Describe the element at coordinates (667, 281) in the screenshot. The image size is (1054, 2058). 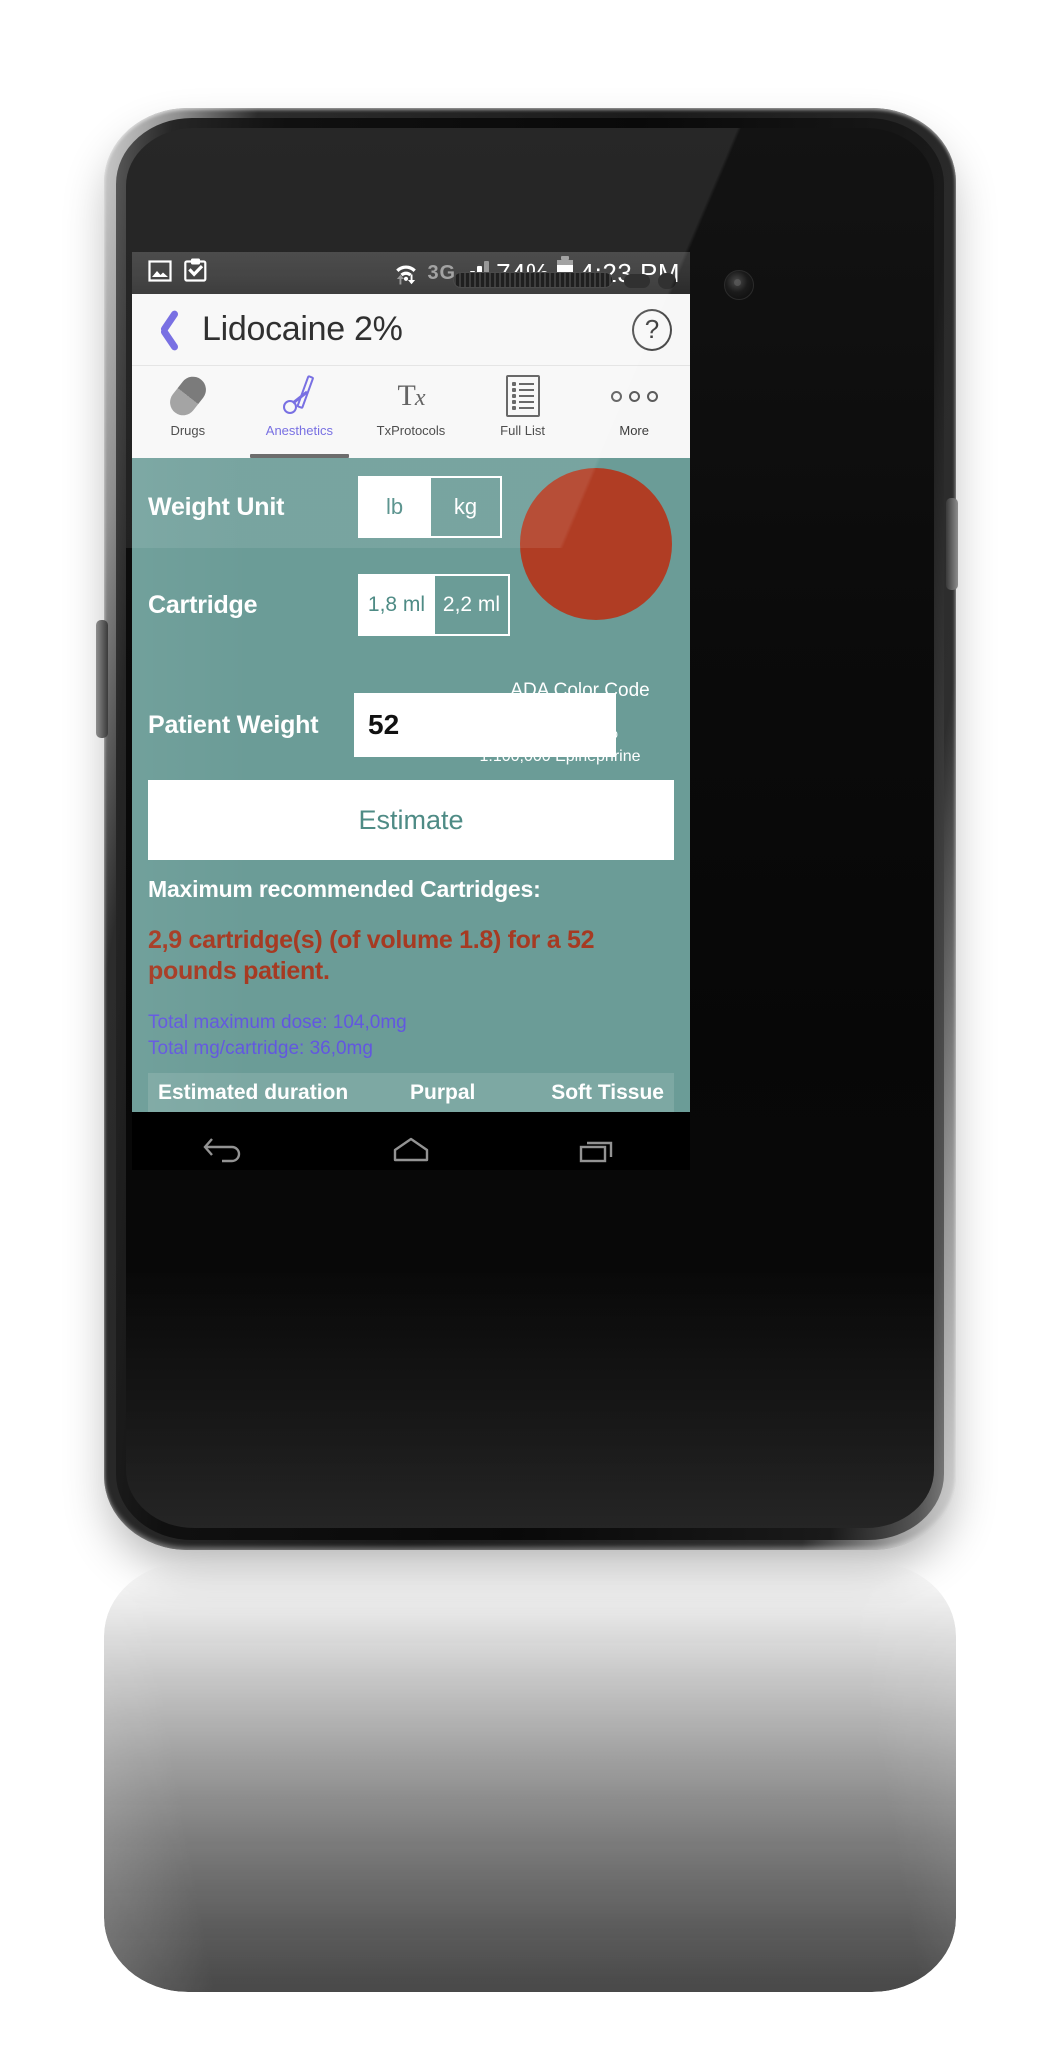
I see `light-sensor-icon` at that location.